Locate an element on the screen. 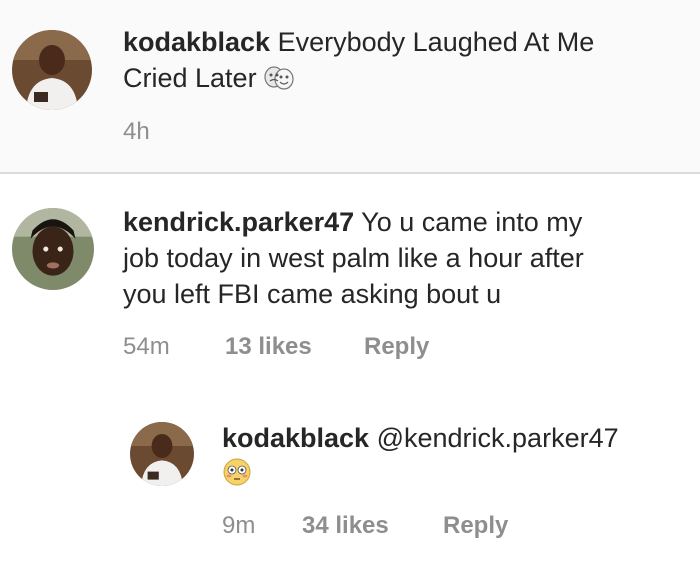  reply-time: 9m is located at coordinates (239, 525).